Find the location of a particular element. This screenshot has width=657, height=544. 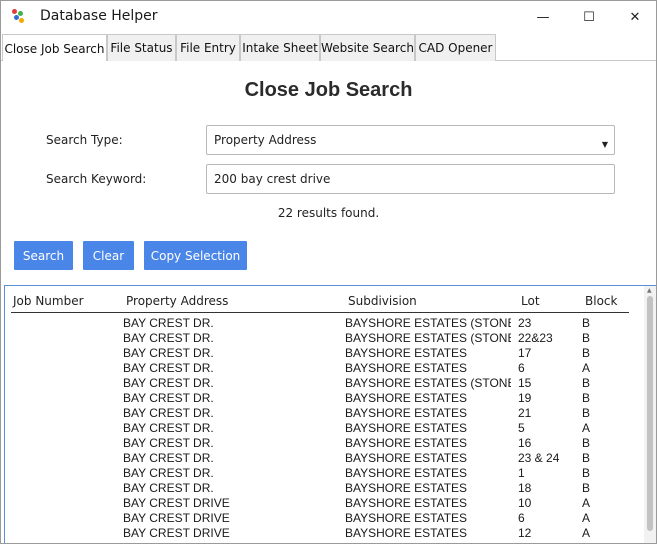

table-row: BAY CREST DR. BAYSHORE ESTATES 1 B is located at coordinates (320, 473).